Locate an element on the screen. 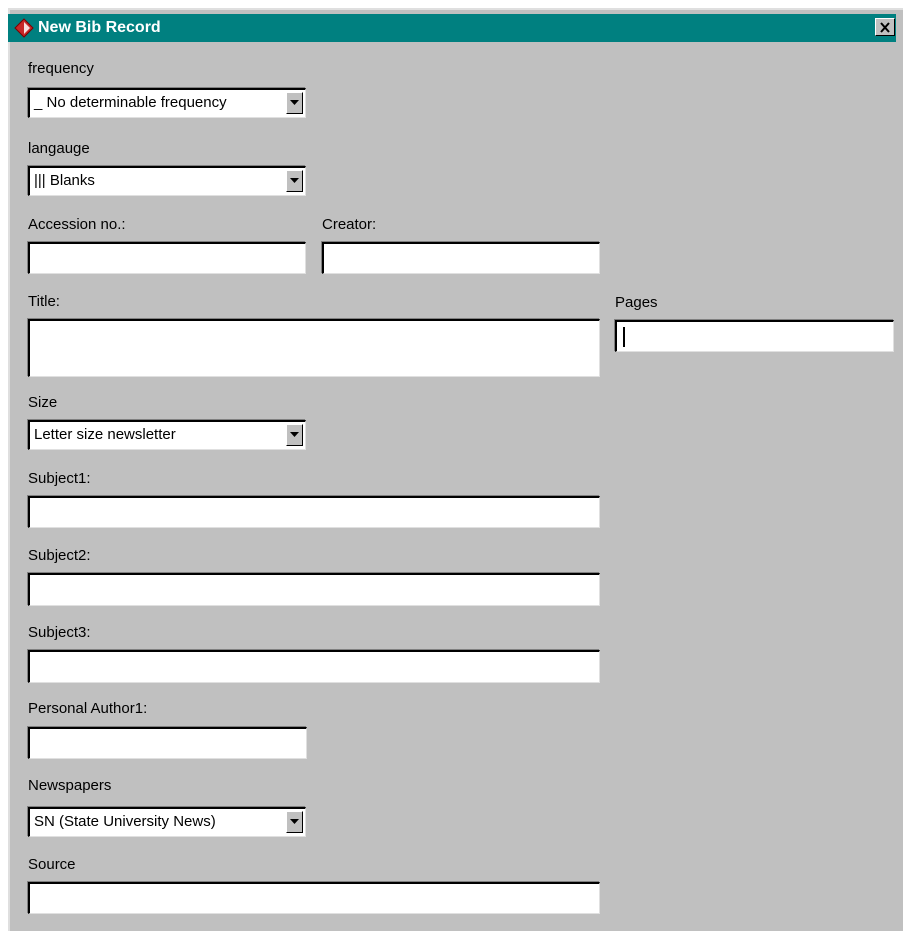 The image size is (903, 931). language-value: ||| Blanks is located at coordinates (64, 180).